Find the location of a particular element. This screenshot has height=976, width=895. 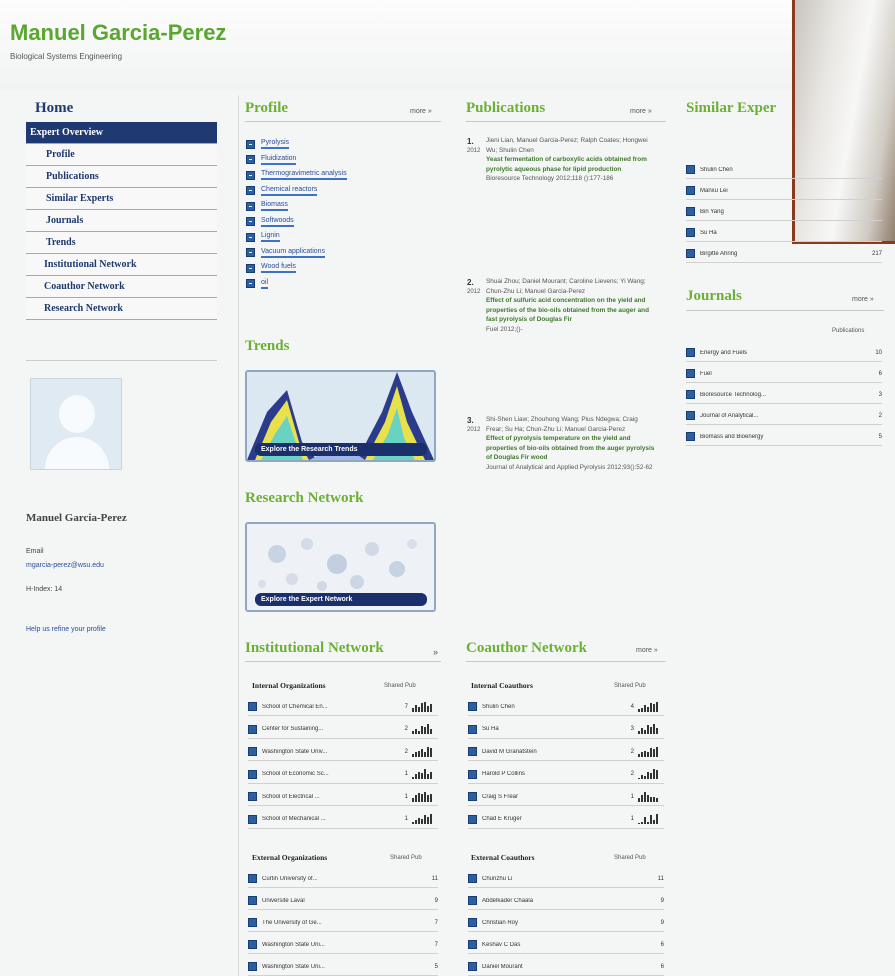

nav-expert-overview: Expert Overview is located at coordinates (121, 133).